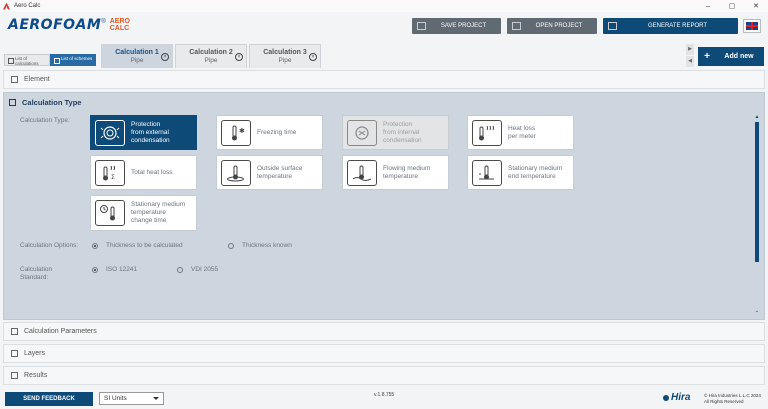  I want to click on save-project-button: SAVE PROJECT, so click(456, 26).